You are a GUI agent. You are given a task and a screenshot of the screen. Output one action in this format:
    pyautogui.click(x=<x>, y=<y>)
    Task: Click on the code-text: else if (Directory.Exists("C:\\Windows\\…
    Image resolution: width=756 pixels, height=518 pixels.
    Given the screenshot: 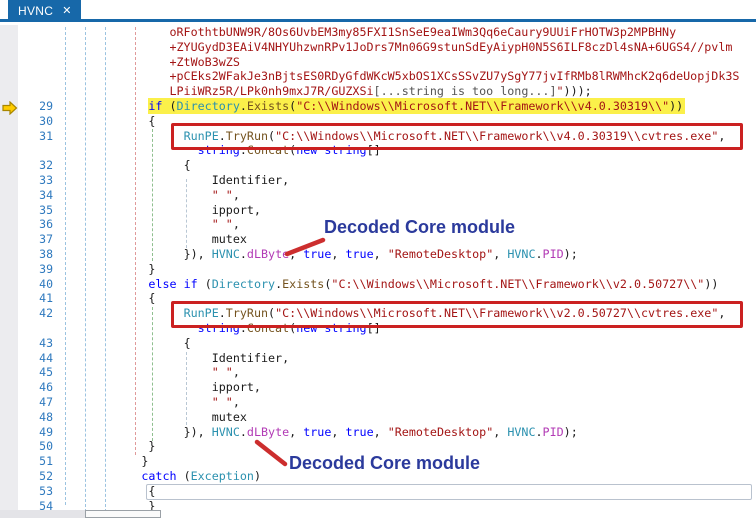 What is the action you would take?
    pyautogui.click(x=433, y=283)
    